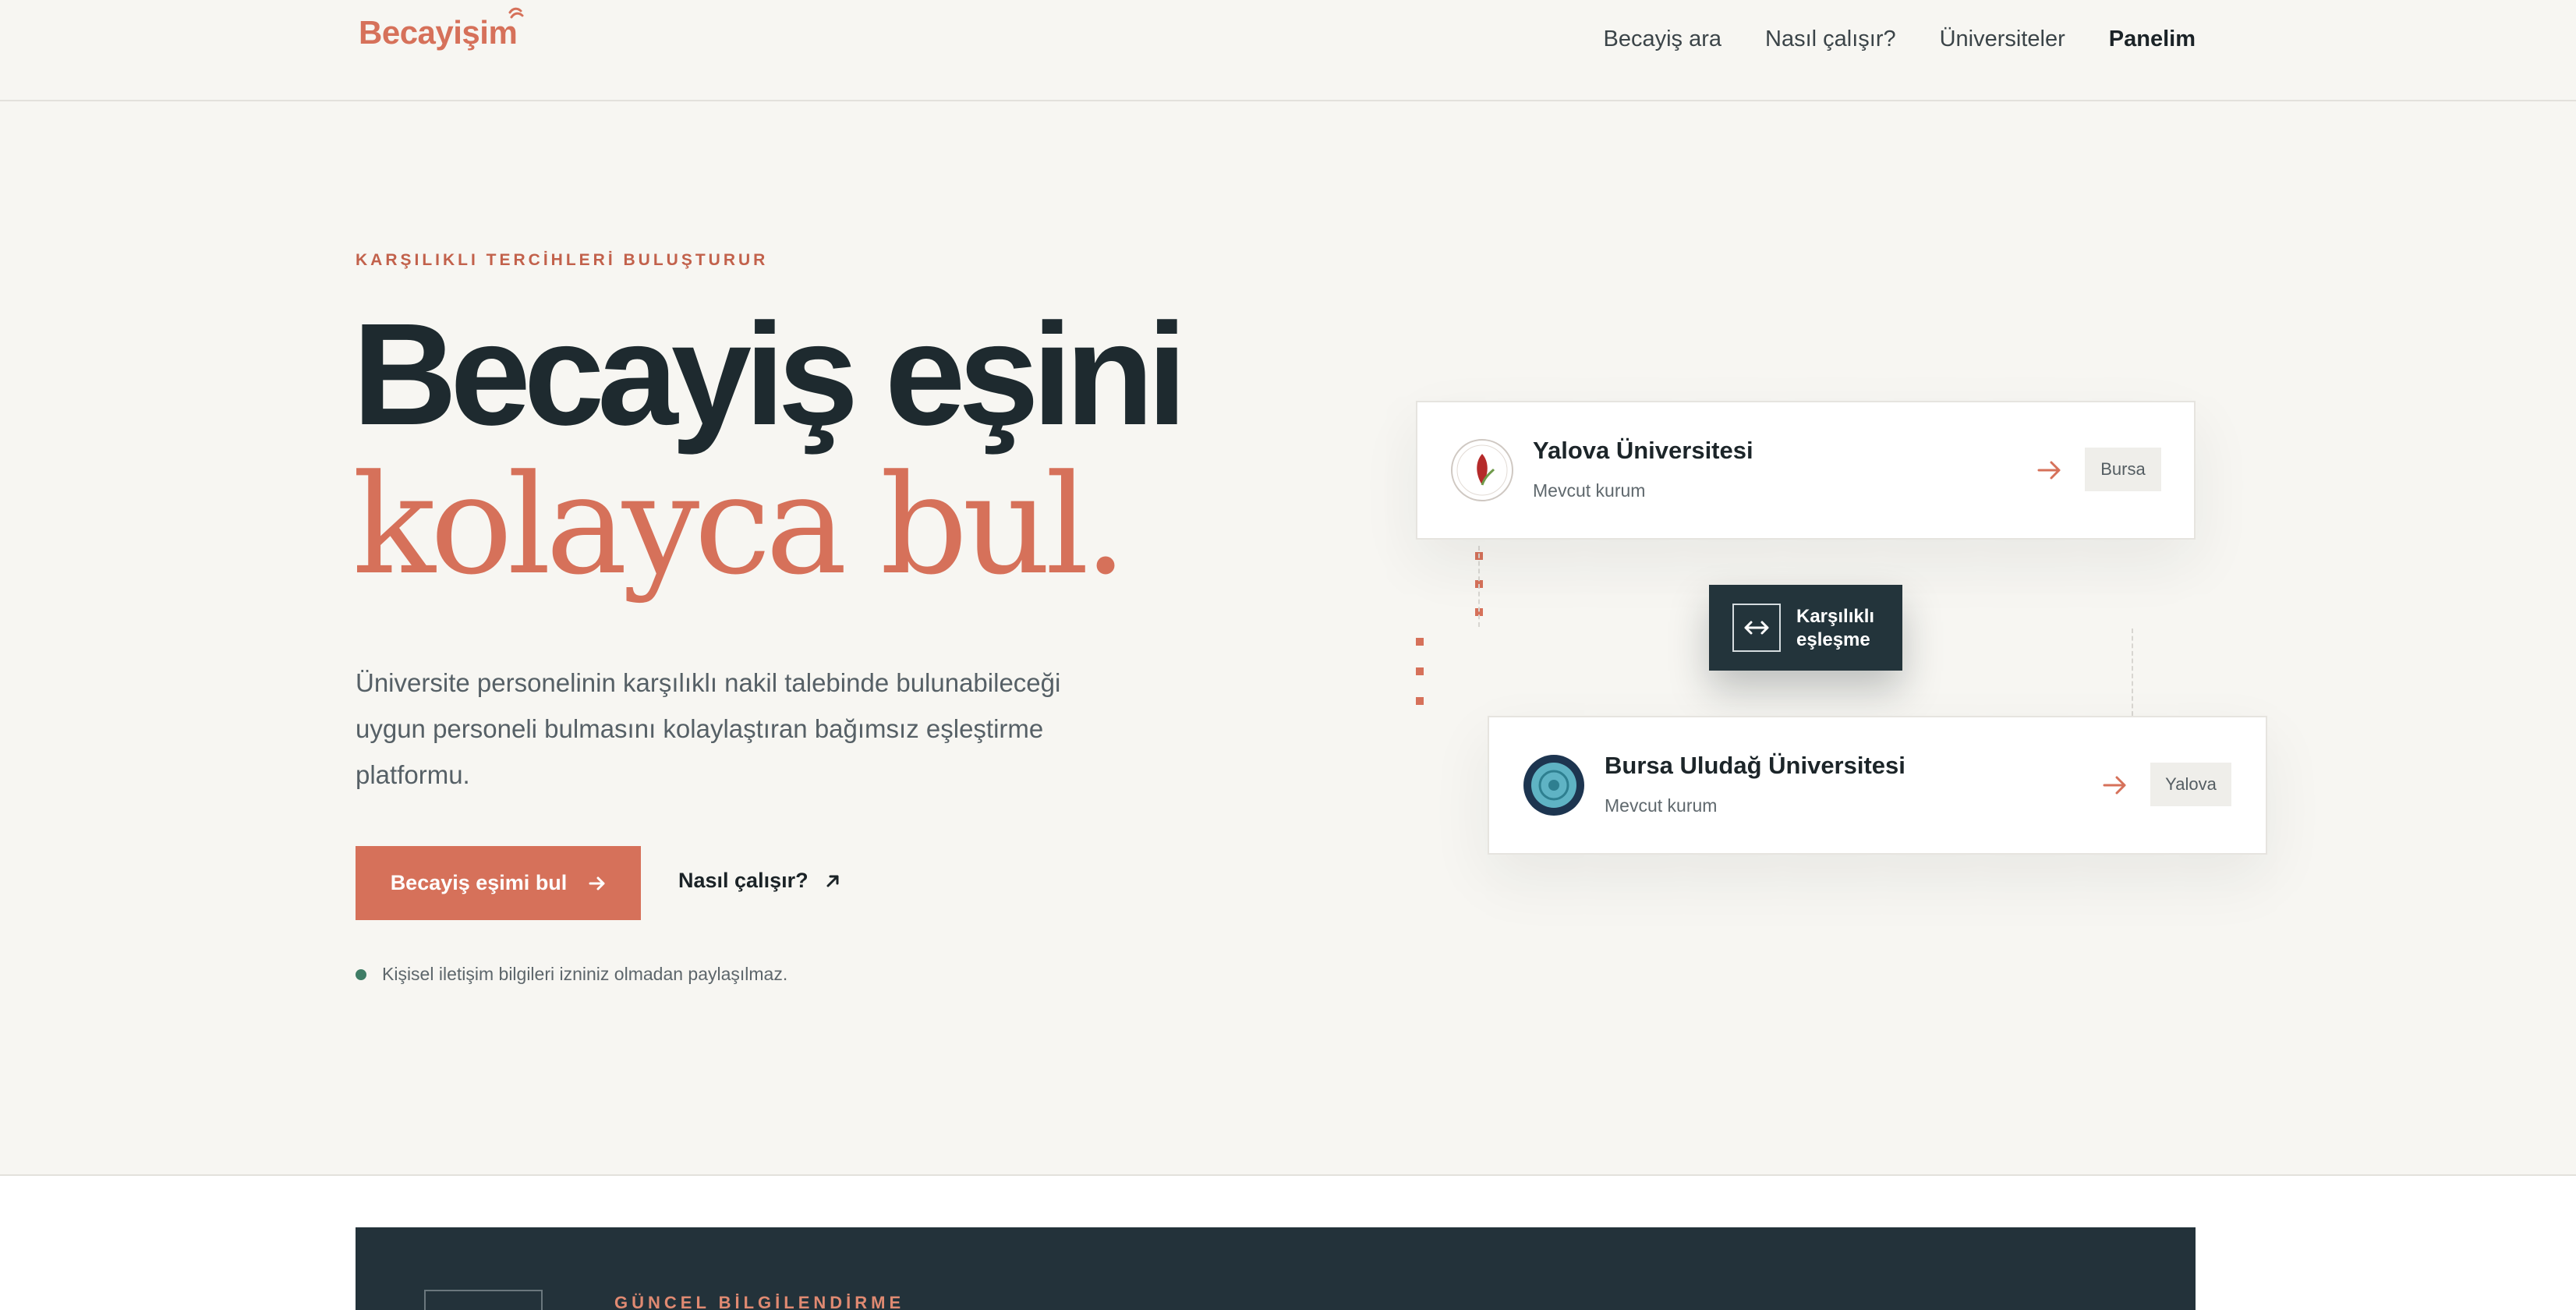 This screenshot has height=1310, width=2576. What do you see at coordinates (759, 1301) in the screenshot?
I see `announcement-label: GÜNCEL BİLGİLENDİRME` at bounding box center [759, 1301].